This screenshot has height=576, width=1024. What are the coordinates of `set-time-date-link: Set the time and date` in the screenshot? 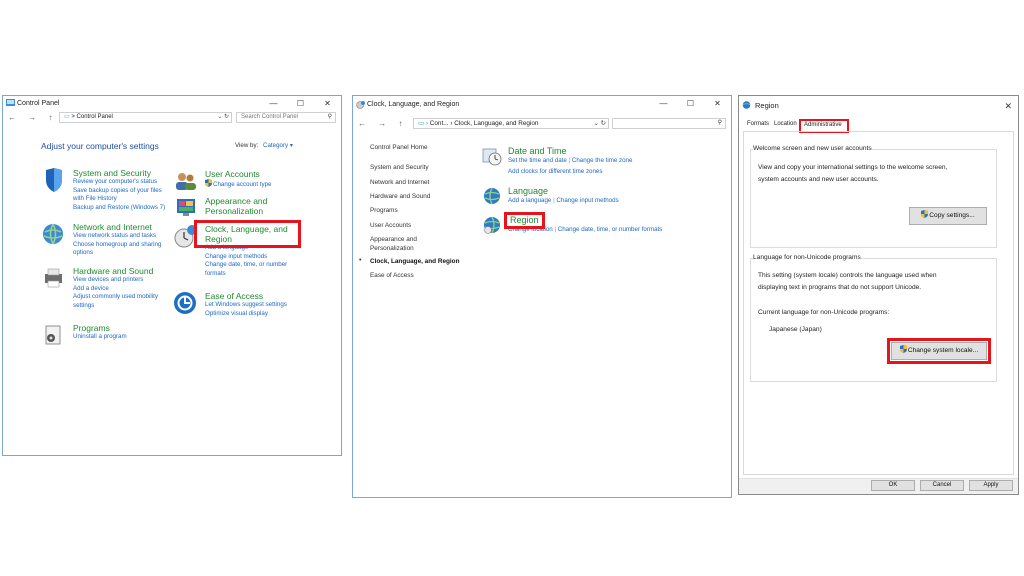 It's located at (537, 160).